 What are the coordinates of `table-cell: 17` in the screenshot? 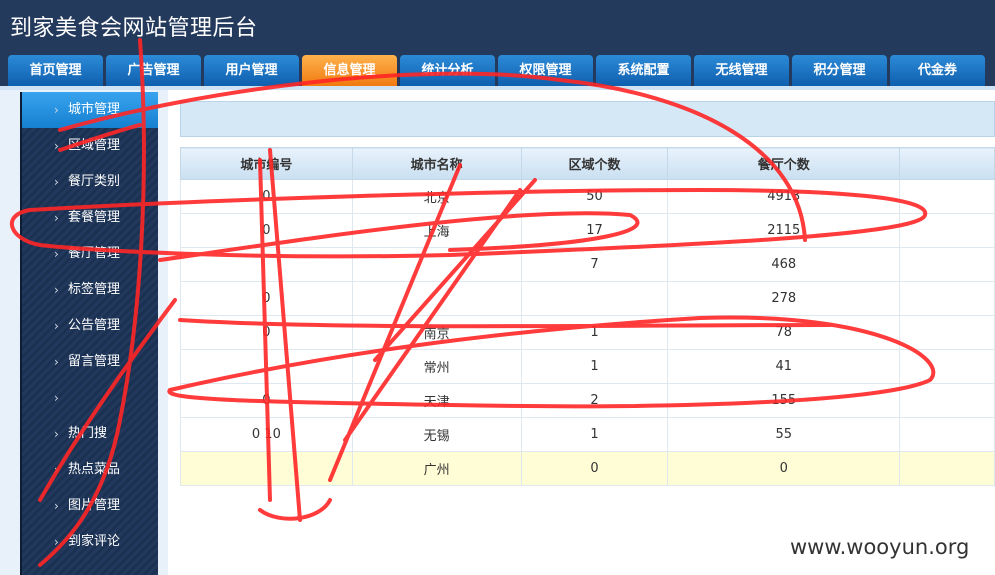 It's located at (594, 230).